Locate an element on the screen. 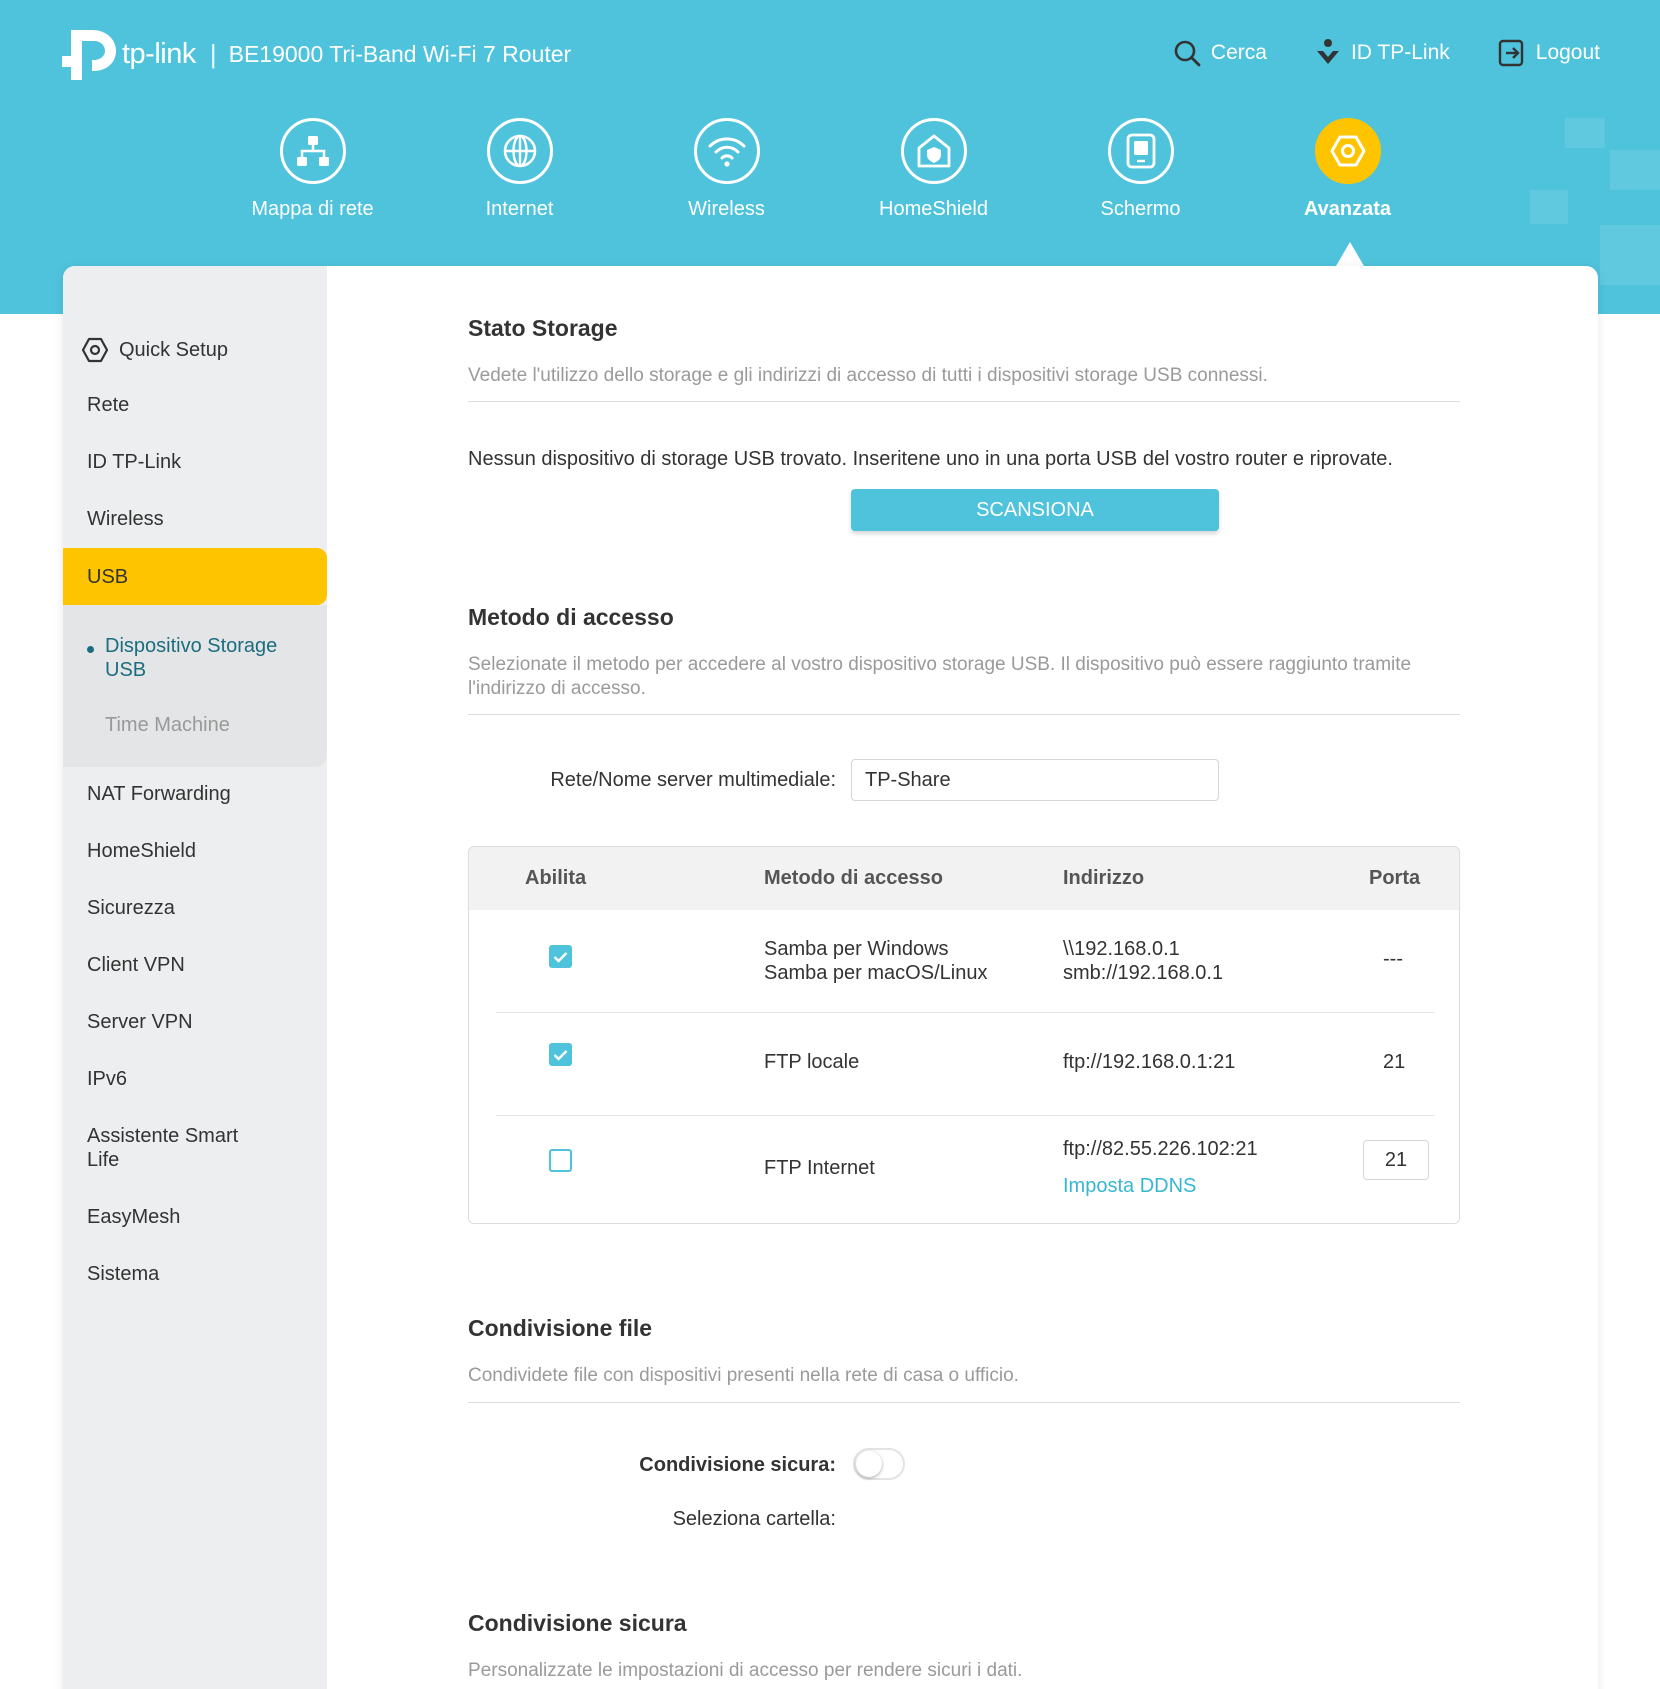  nav-label: HomeShield is located at coordinates (933, 209).